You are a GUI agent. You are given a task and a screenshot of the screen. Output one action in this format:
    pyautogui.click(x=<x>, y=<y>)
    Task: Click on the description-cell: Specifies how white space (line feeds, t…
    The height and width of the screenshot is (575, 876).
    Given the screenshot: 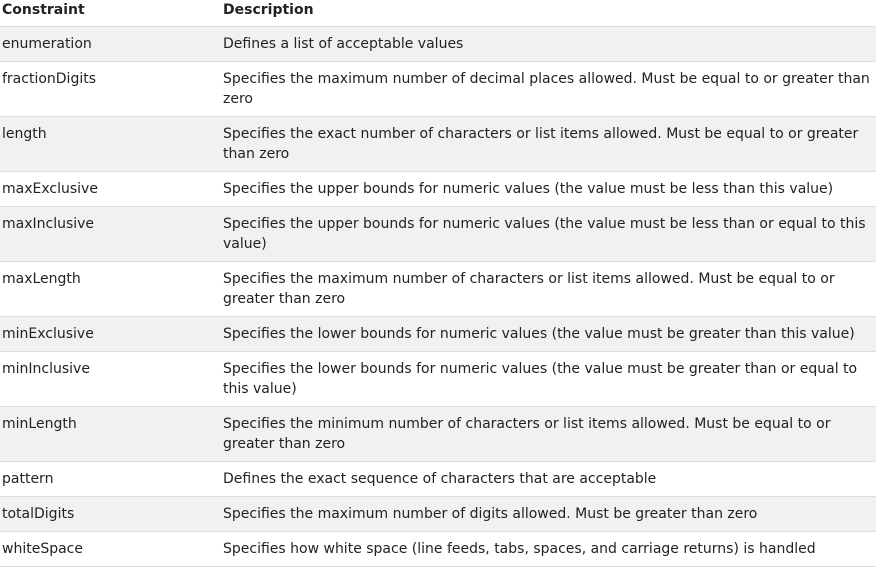 What is the action you would take?
    pyautogui.click(x=548, y=549)
    